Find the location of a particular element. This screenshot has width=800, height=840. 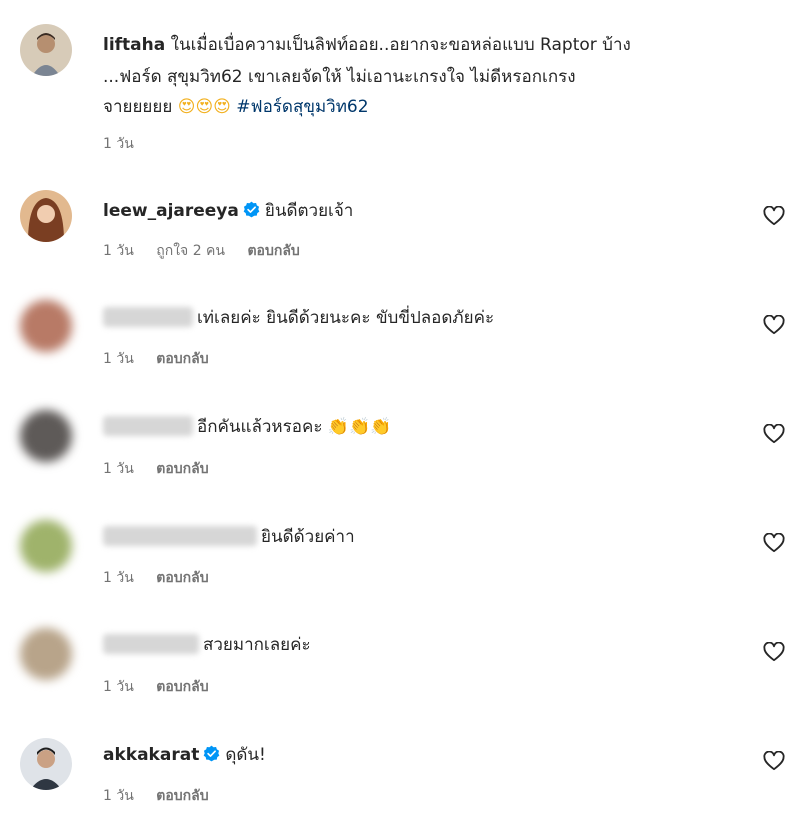

comment-text: เท่เลยค่ะ ยินดีด้วยนะคะ ขับขี่ปลอดภัยค่ะ is located at coordinates (346, 318).